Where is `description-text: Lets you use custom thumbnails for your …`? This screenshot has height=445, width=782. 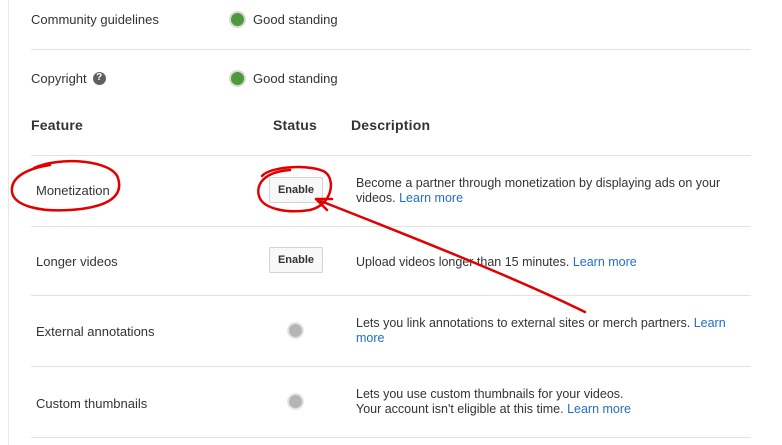 description-text: Lets you use custom thumbnails for your … is located at coordinates (490, 394).